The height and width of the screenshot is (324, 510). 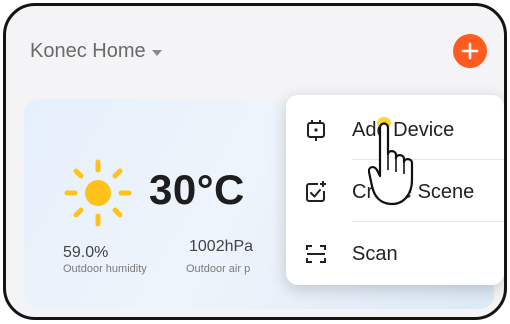 I want to click on humidity-label: Outdoor humidity, so click(x=105, y=269).